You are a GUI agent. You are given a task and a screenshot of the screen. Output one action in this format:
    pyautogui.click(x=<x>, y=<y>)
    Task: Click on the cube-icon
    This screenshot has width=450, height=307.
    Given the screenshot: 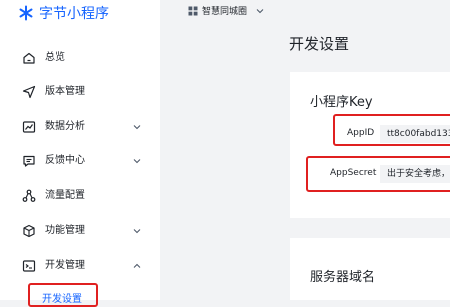 What is the action you would take?
    pyautogui.click(x=29, y=231)
    